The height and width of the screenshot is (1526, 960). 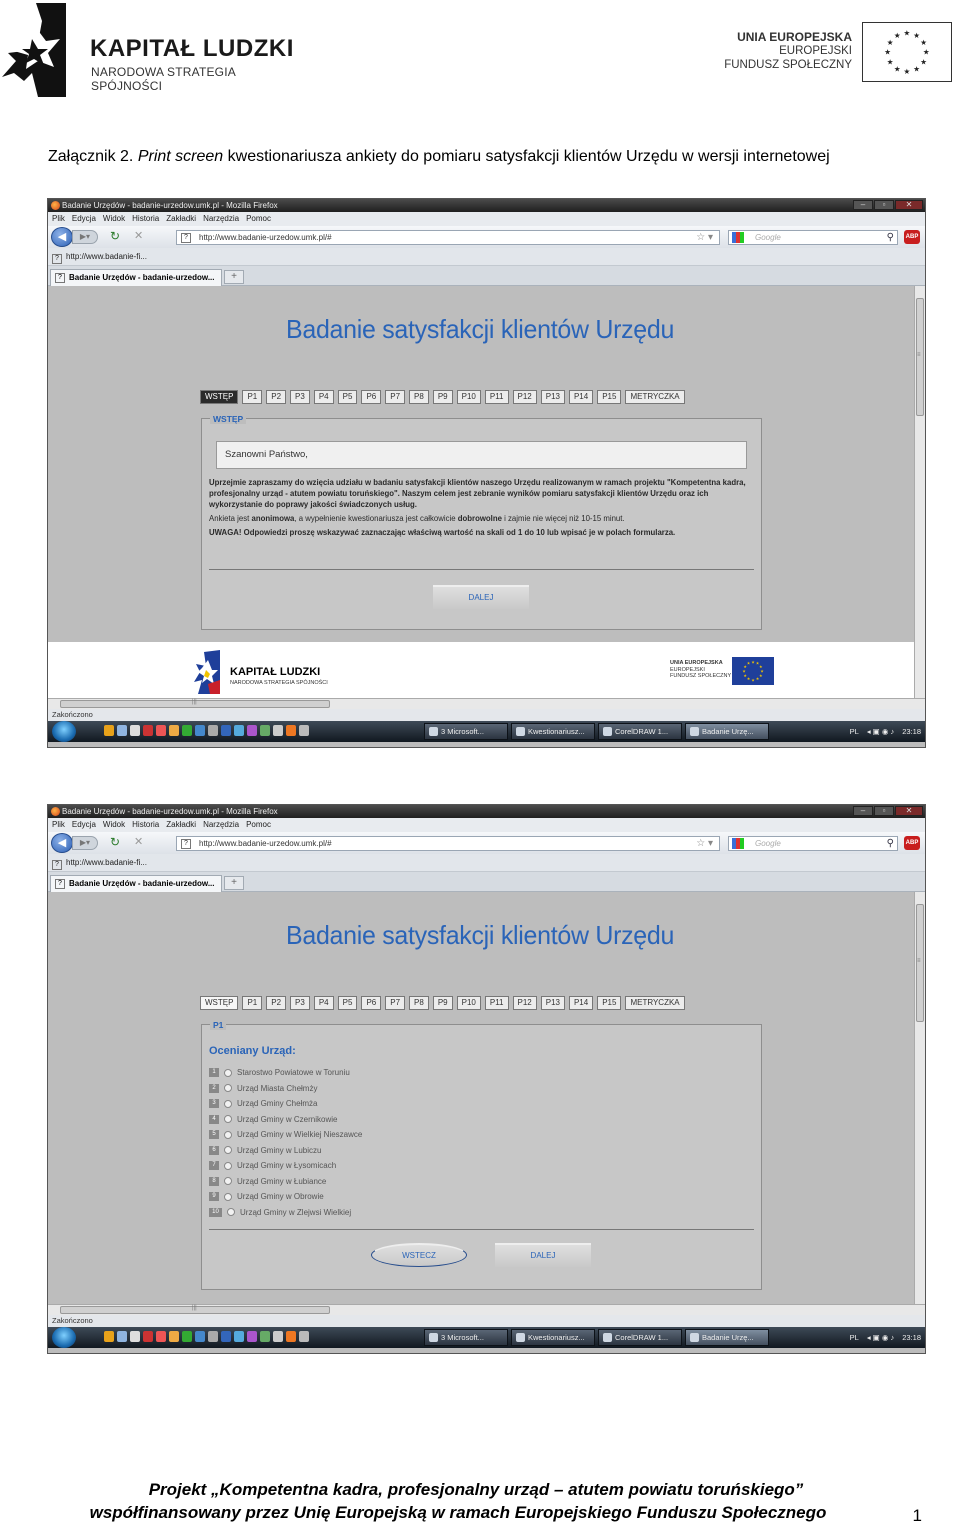 I want to click on option-row: 7 Urząd Gminy w Łysomicach, so click(x=285, y=1166).